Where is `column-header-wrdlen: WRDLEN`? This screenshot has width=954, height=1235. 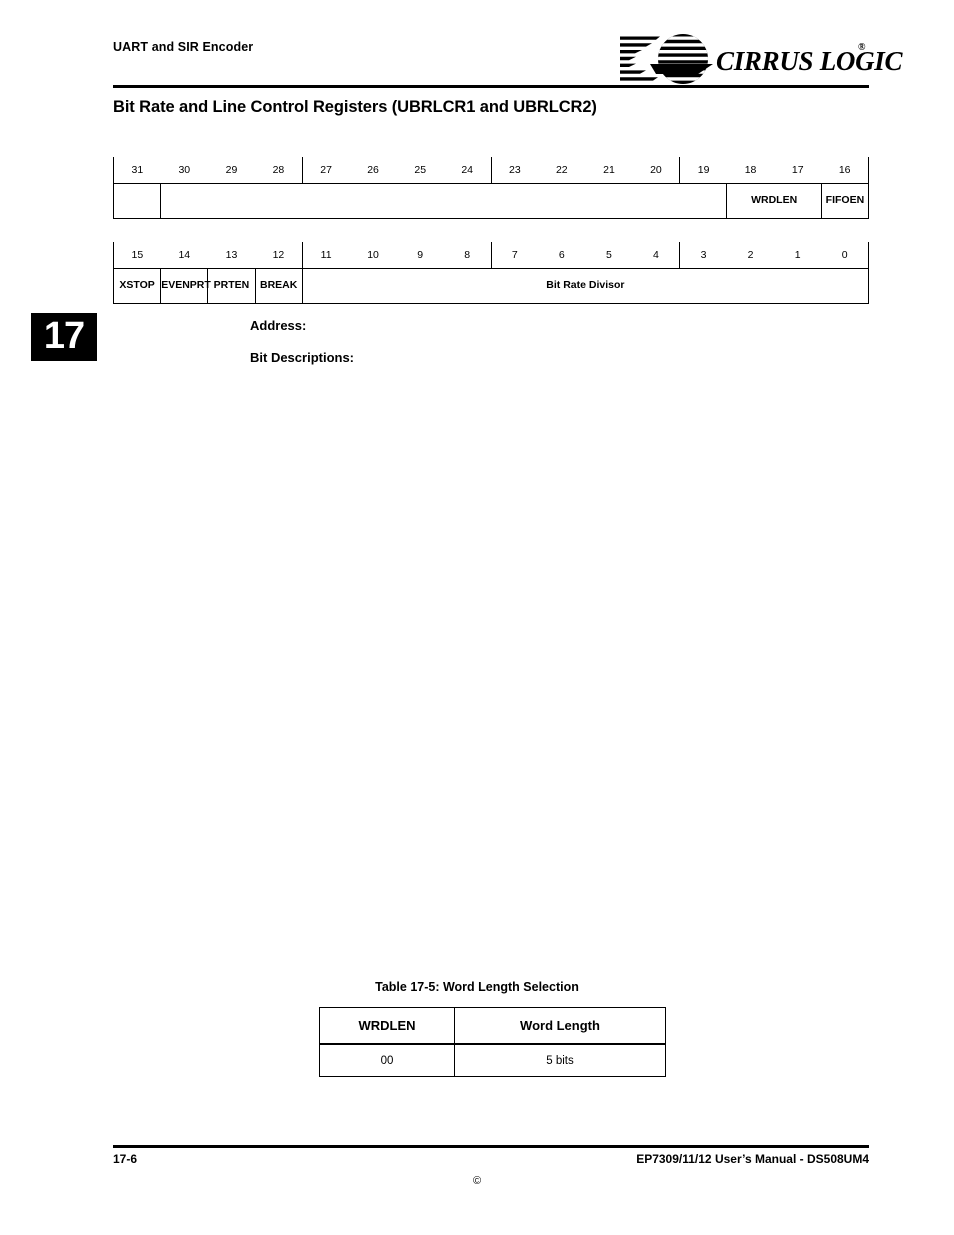
column-header-wrdlen: WRDLEN is located at coordinates (386, 1025).